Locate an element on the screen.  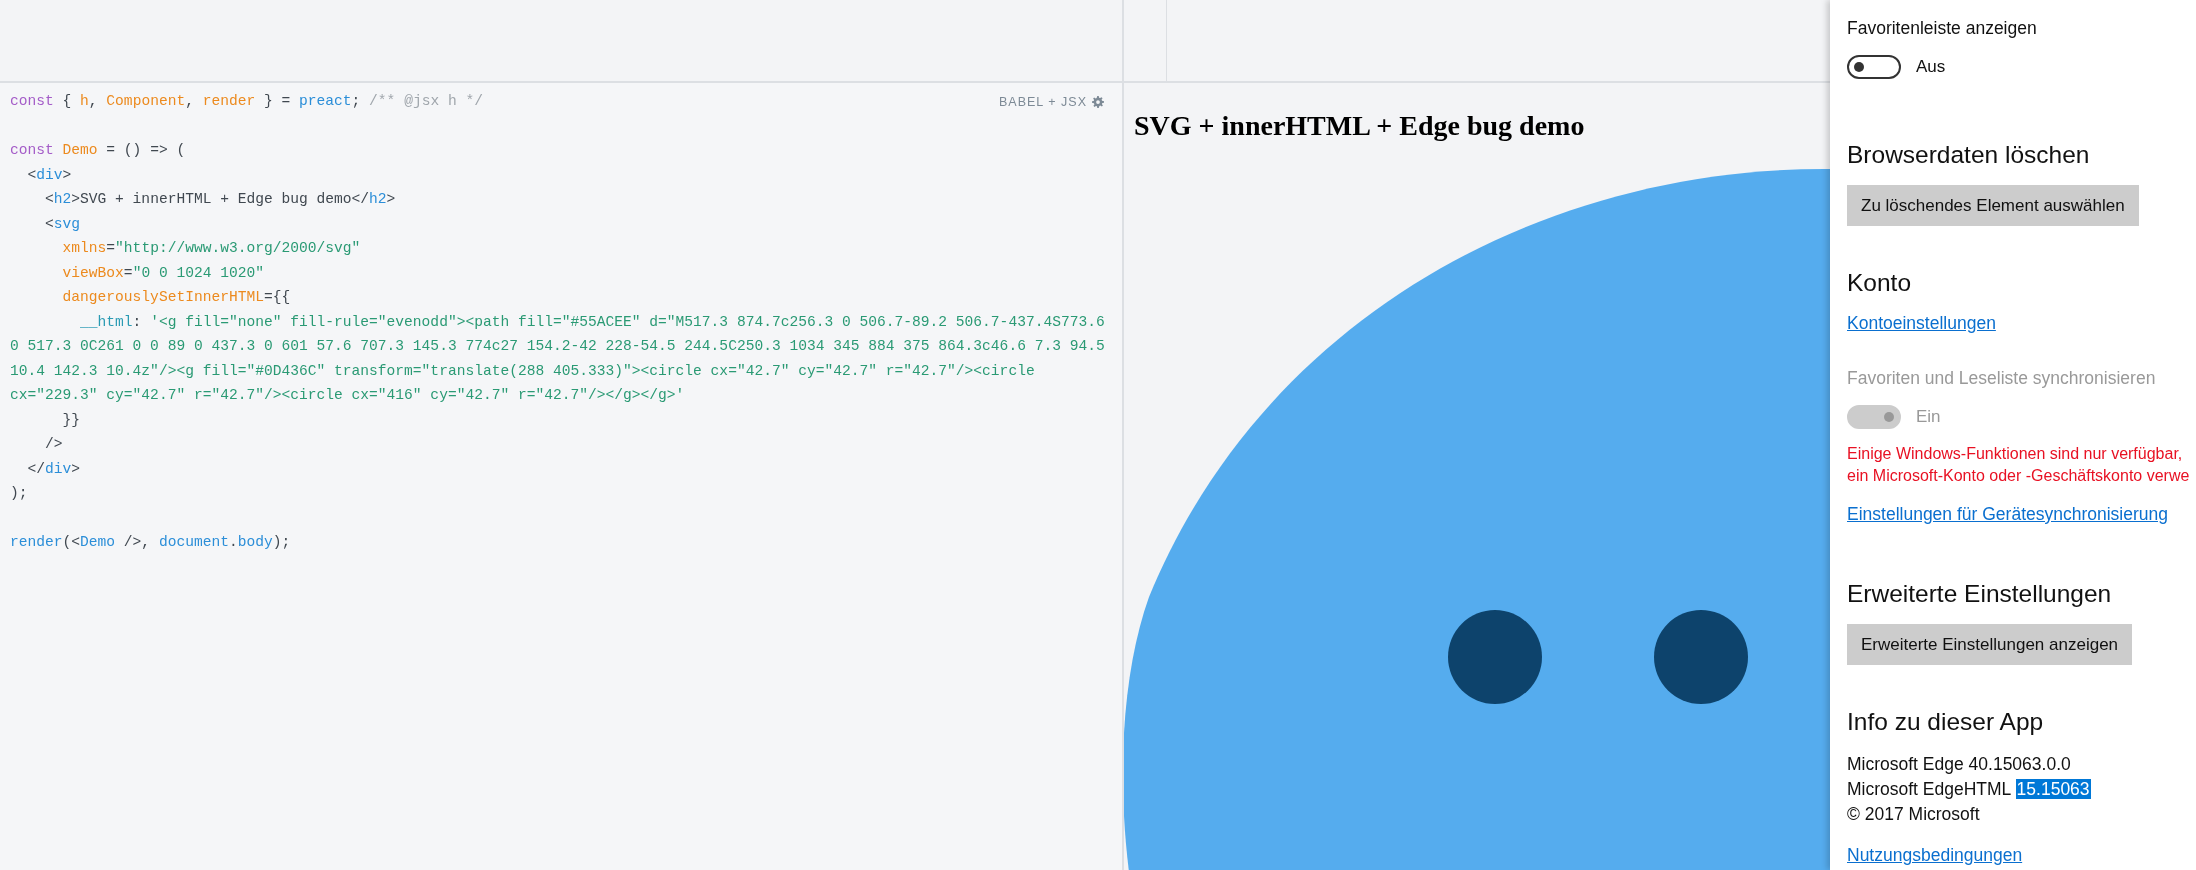
action-button: Zu löschendes Element auswählen is located at coordinates (1993, 205).